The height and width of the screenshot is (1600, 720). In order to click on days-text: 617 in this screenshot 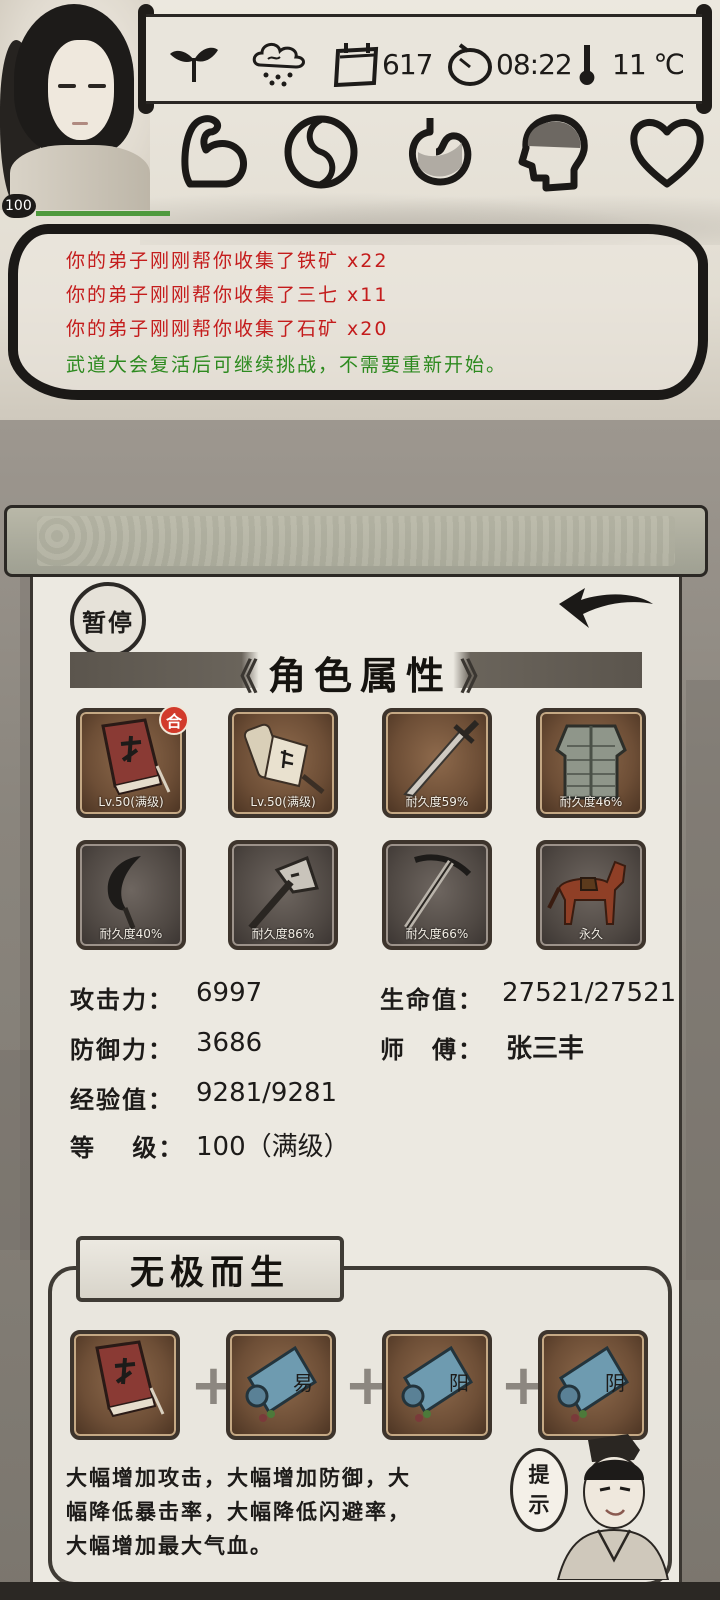, I will do `click(407, 64)`.